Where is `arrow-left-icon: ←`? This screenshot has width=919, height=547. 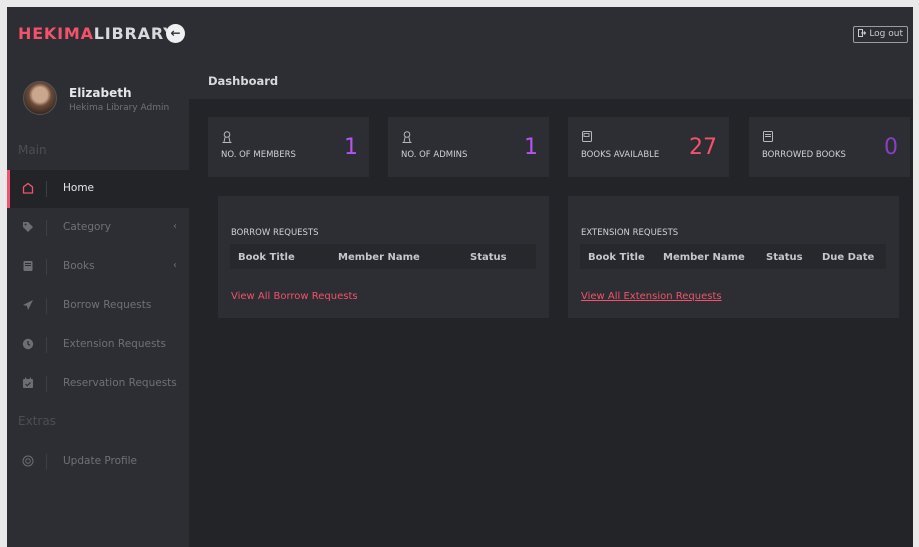 arrow-left-icon: ← is located at coordinates (175, 33).